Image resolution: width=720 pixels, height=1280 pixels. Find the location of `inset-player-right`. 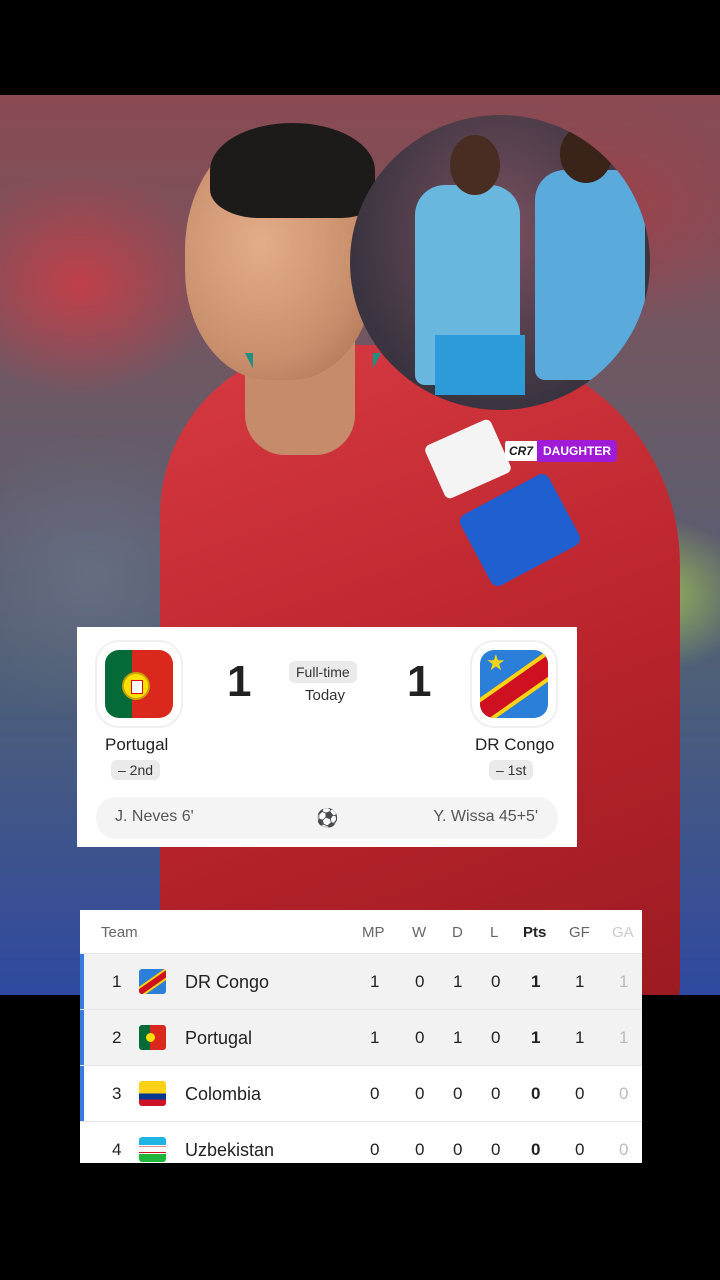

inset-player-right is located at coordinates (590, 275).